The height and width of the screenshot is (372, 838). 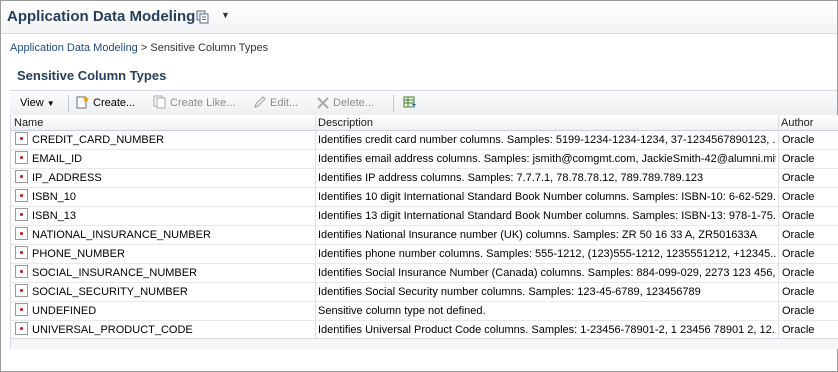 I want to click on breadcrumb-link-adm: Application Data Modeling, so click(x=74, y=48).